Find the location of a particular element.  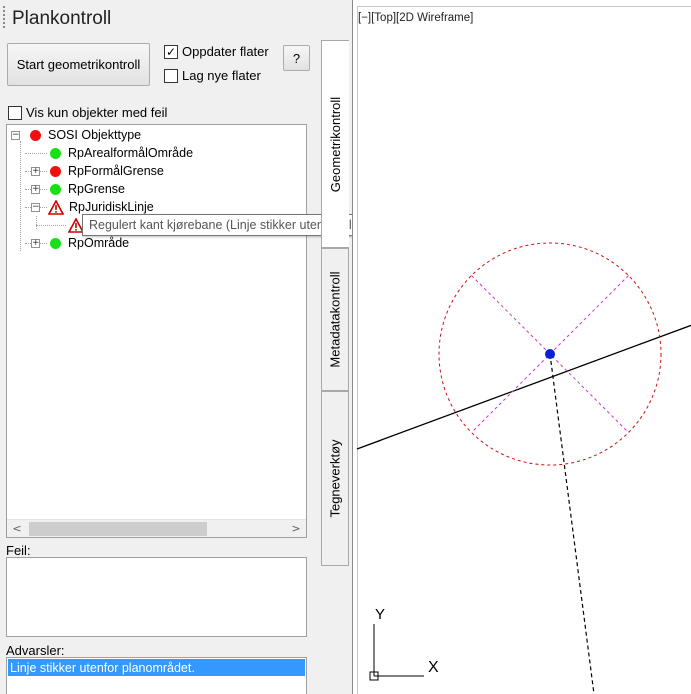

start-geometrikontroll-button: Start geometrikontroll is located at coordinates (78, 64).